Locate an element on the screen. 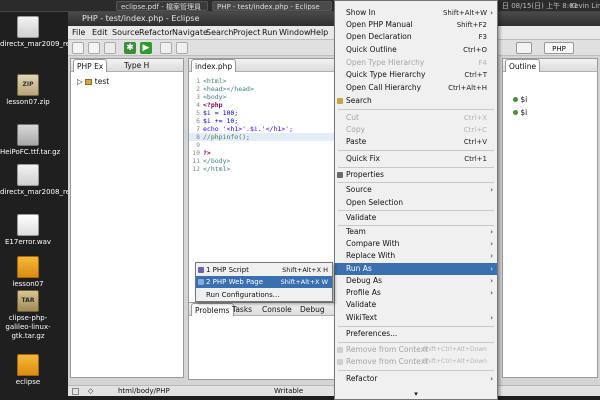 The image size is (600, 400). open-perspective-icon is located at coordinates (524, 48).